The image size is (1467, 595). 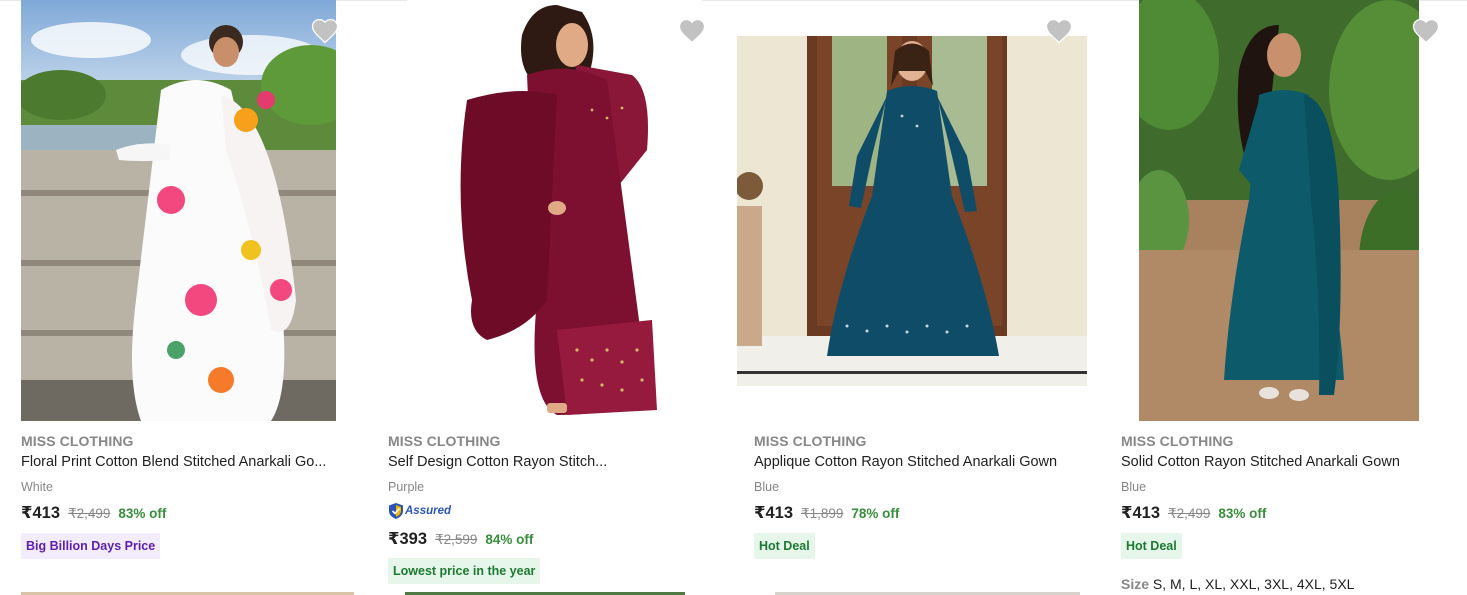 I want to click on offer-tag: Big Billion Days Price, so click(x=91, y=546).